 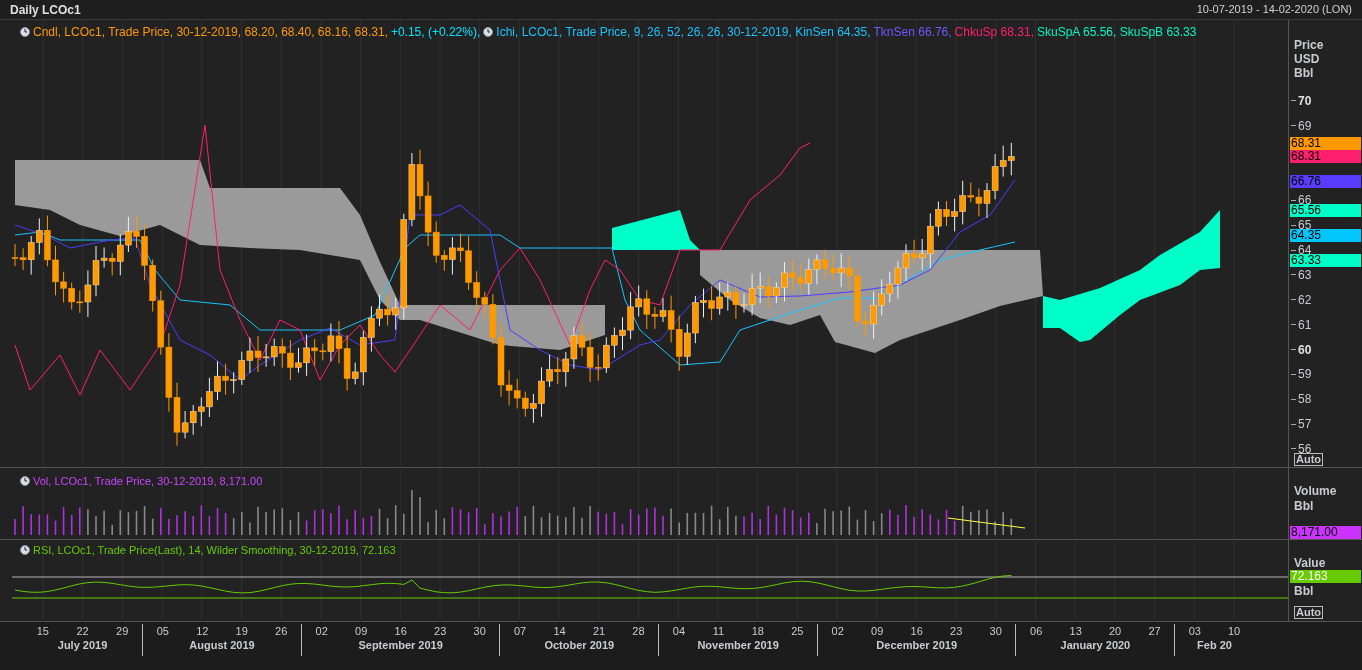 I want to click on date-tick-label: 04, so click(x=679, y=631).